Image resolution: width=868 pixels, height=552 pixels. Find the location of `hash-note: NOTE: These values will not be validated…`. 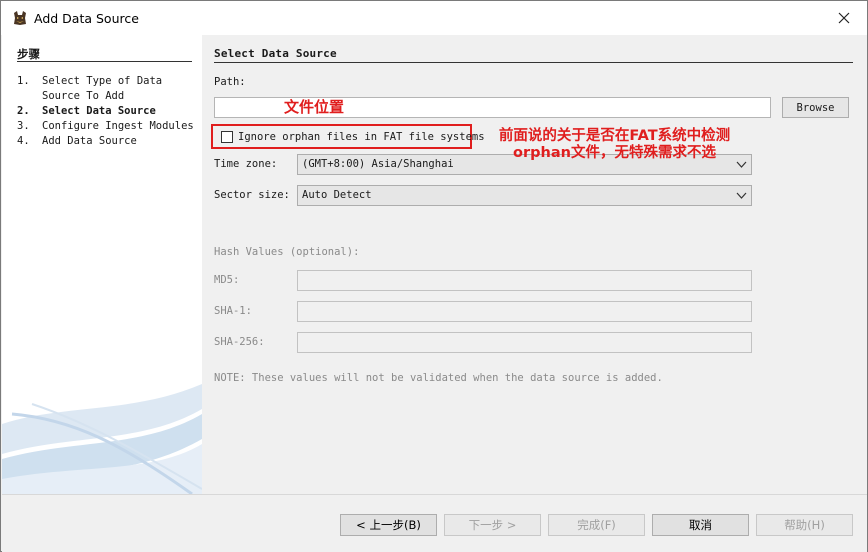

hash-note: NOTE: These values will not be validated… is located at coordinates (438, 378).